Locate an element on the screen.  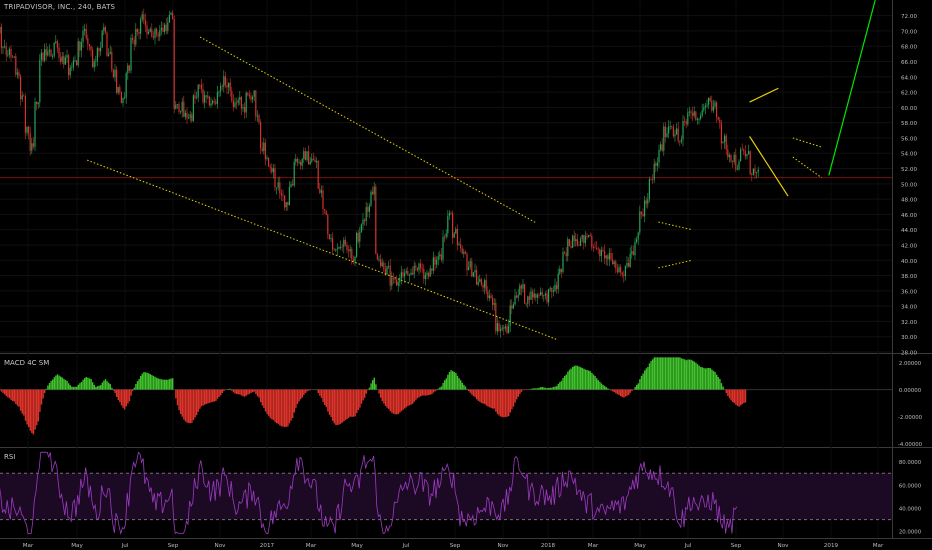
rsi-tick-label: 40.0000 is located at coordinates (910, 510).